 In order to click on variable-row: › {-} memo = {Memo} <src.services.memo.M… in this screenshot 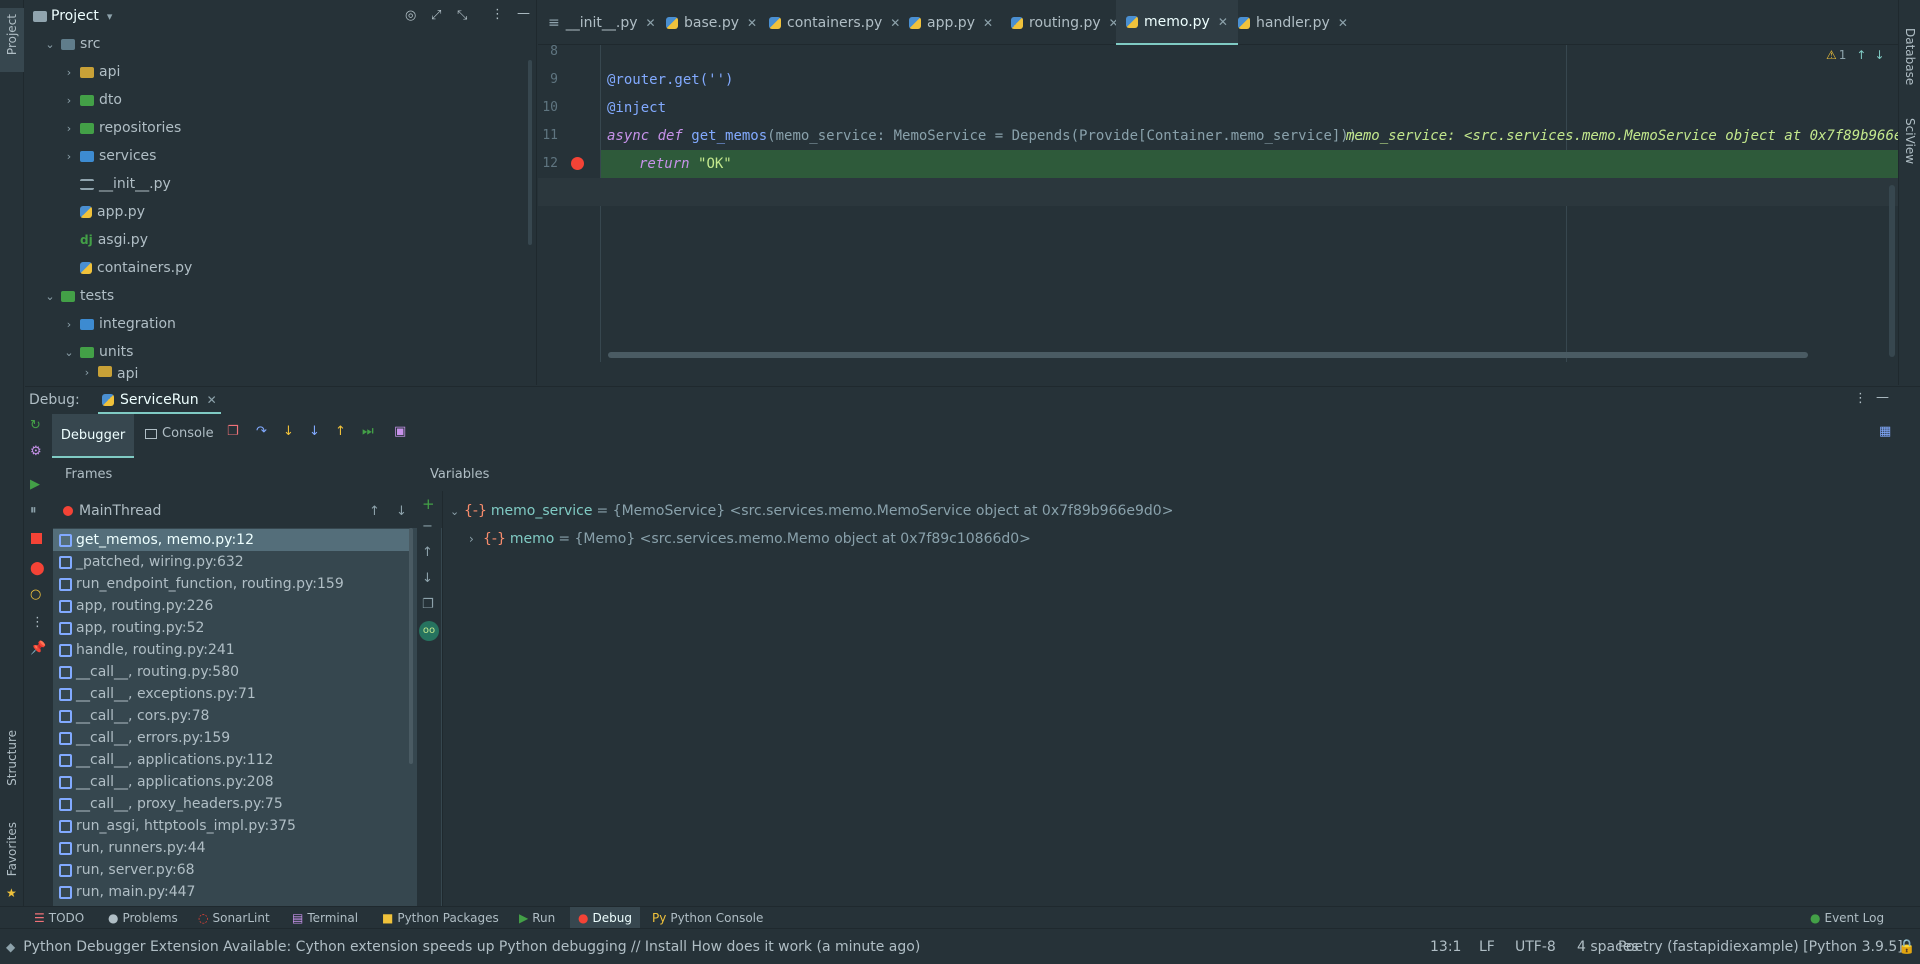, I will do `click(750, 539)`.